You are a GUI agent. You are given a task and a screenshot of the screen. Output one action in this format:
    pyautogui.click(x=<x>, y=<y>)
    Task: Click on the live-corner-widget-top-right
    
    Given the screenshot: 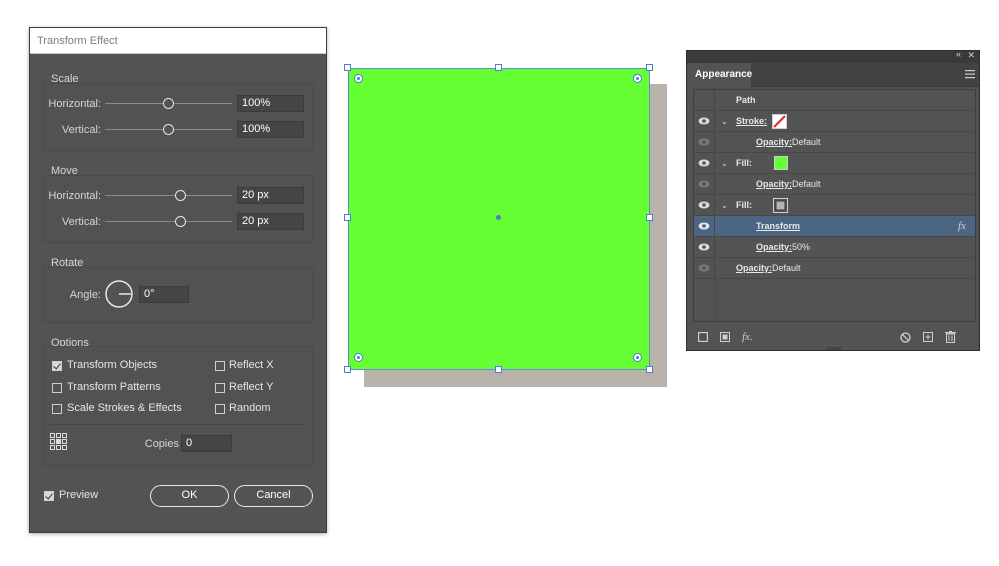 What is the action you would take?
    pyautogui.click(x=637, y=78)
    